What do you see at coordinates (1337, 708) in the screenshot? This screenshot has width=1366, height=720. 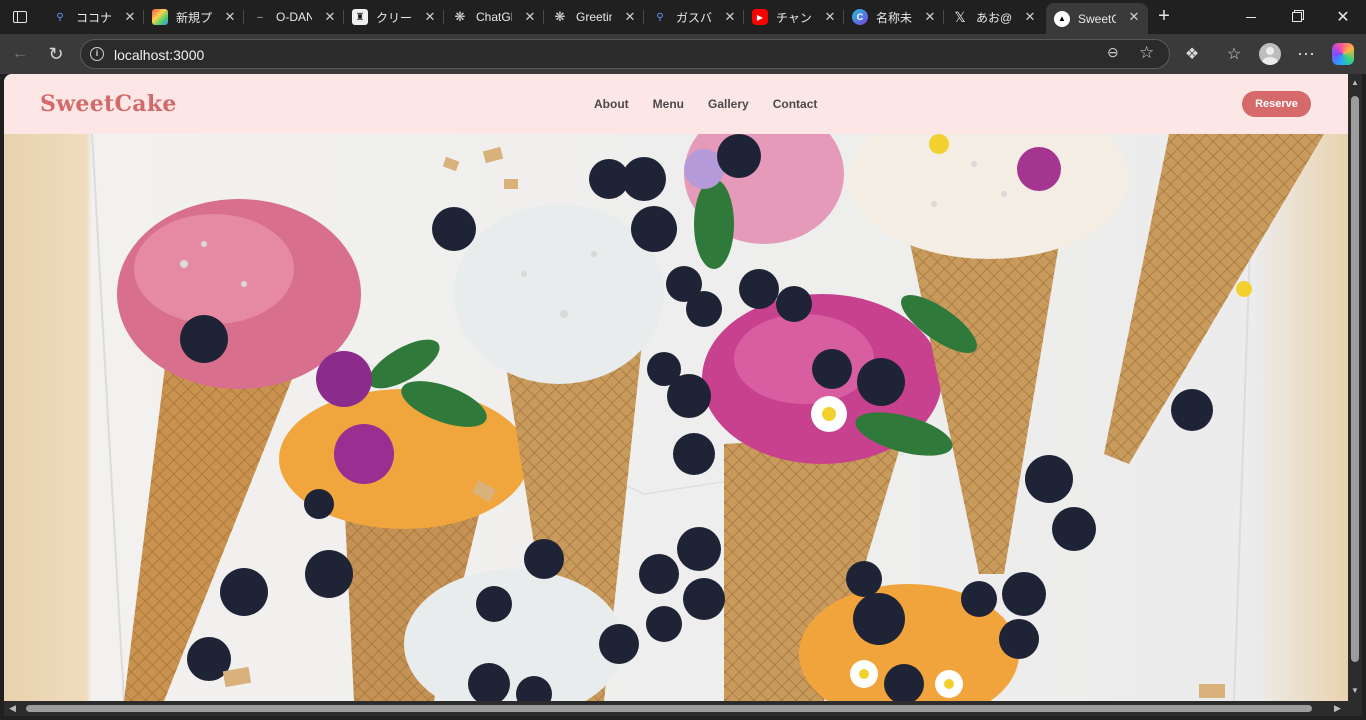 I see `scroll-right-icon: ▶` at bounding box center [1337, 708].